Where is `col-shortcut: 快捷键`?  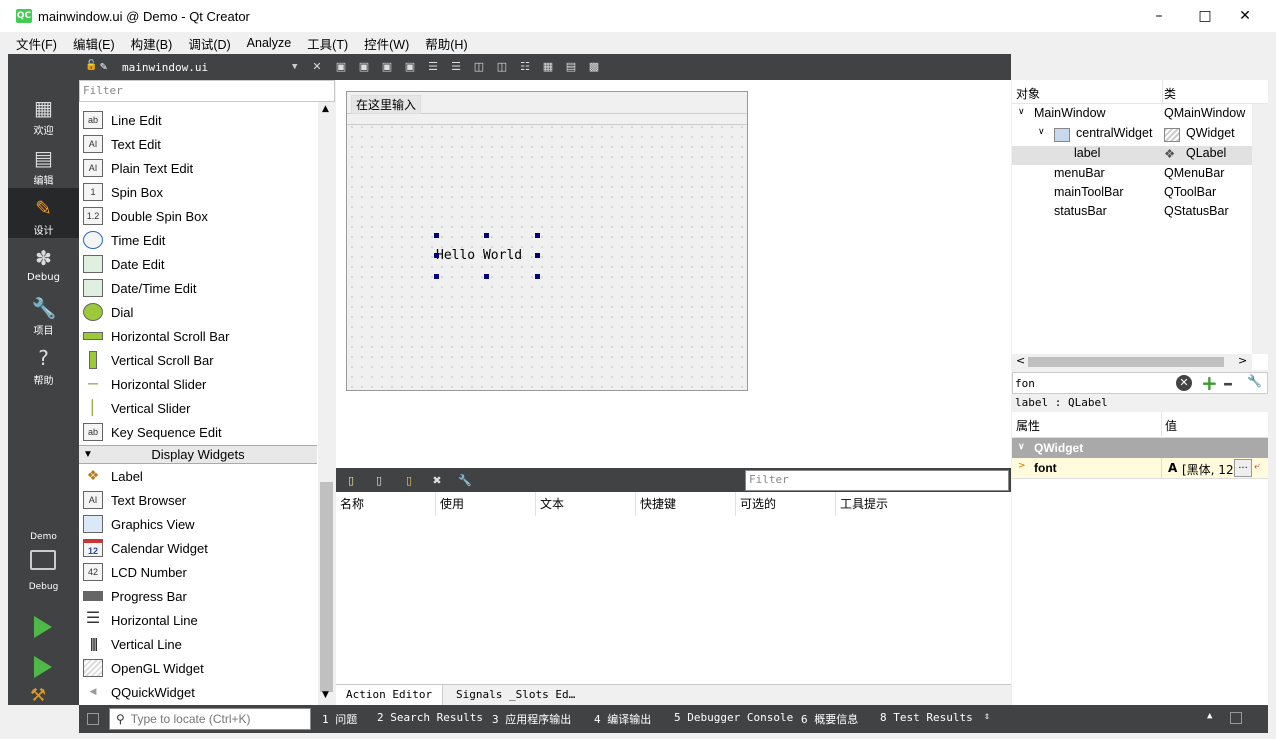
col-shortcut: 快捷键 is located at coordinates (686, 504).